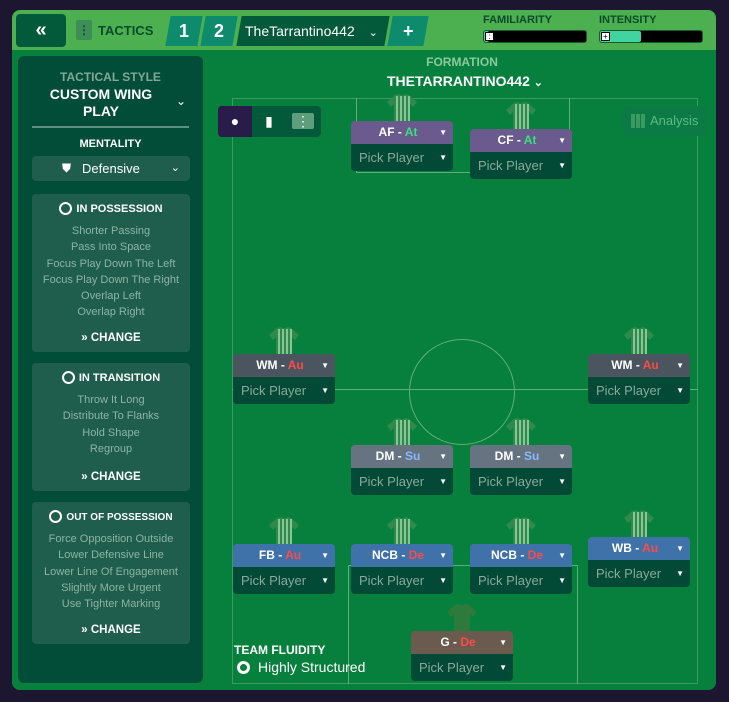 The height and width of the screenshot is (702, 729). What do you see at coordinates (219, 31) in the screenshot?
I see `tactic-slot-2: 2` at bounding box center [219, 31].